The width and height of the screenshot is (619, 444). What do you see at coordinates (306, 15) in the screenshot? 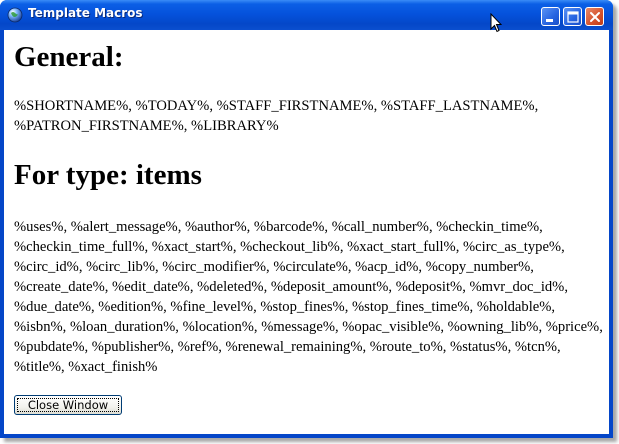
I see `title-bar: Template Macros` at bounding box center [306, 15].